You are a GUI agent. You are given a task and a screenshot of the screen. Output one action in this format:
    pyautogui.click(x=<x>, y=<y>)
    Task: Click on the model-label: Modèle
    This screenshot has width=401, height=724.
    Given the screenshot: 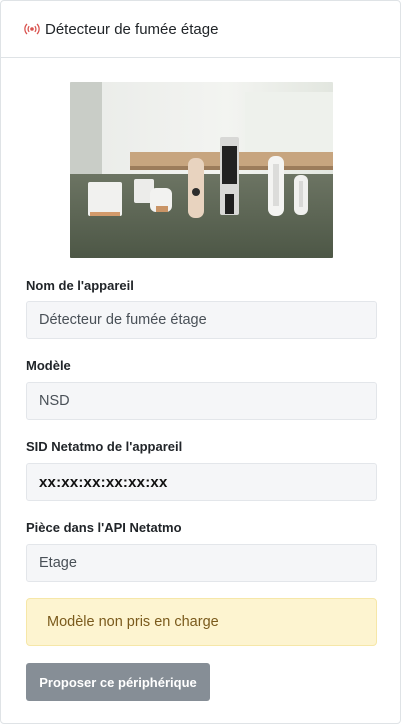 What is the action you would take?
    pyautogui.click(x=48, y=365)
    